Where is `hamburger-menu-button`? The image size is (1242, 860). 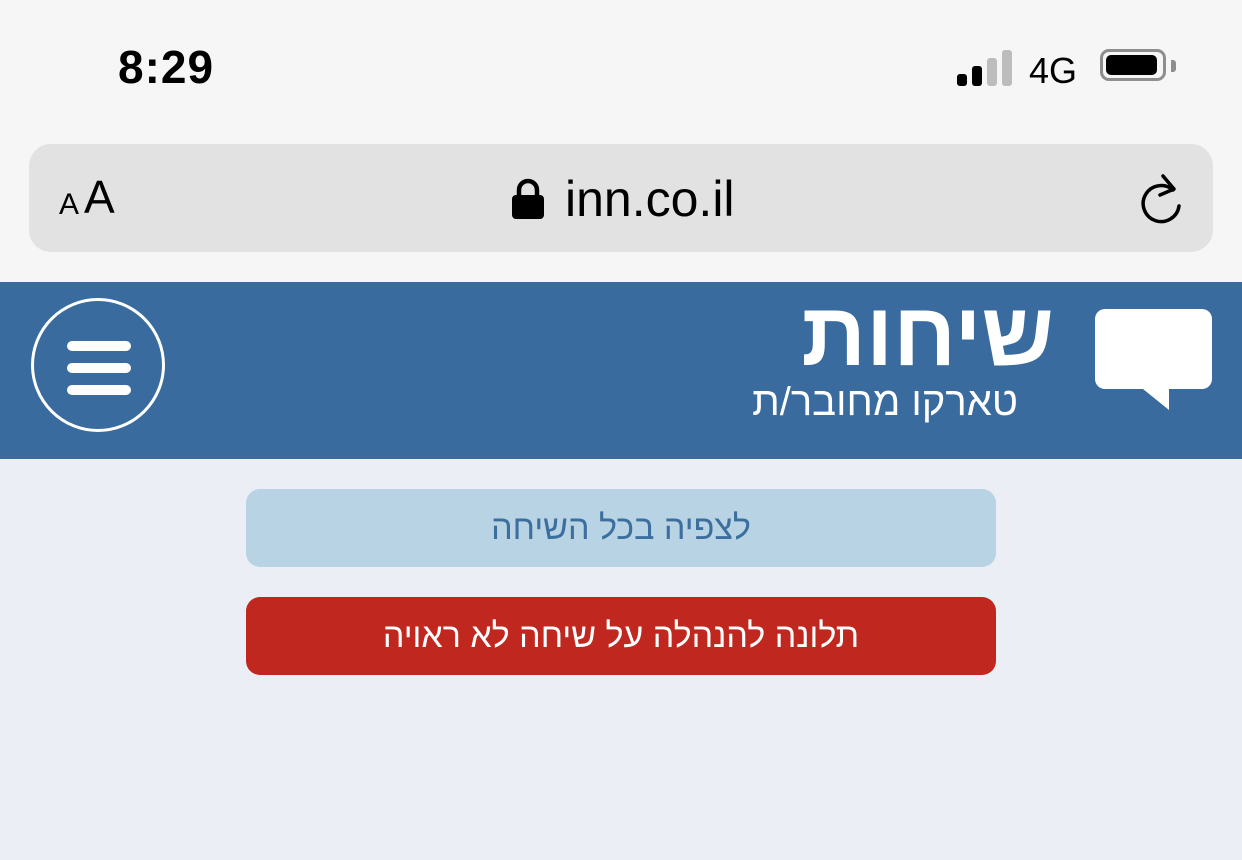
hamburger-menu-button is located at coordinates (98, 365).